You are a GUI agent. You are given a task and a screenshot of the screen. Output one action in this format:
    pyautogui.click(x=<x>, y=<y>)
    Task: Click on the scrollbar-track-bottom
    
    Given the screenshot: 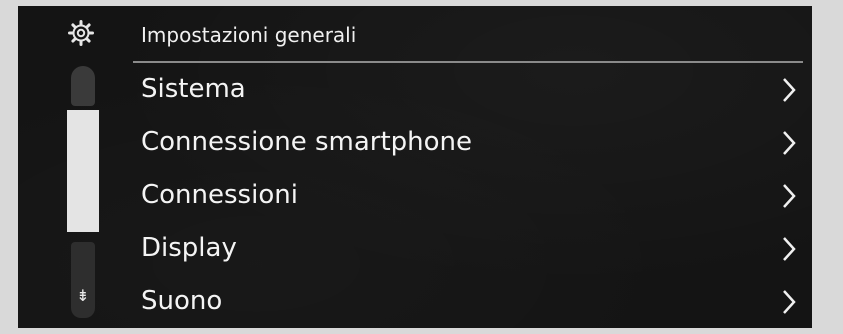 What is the action you would take?
    pyautogui.click(x=83, y=280)
    